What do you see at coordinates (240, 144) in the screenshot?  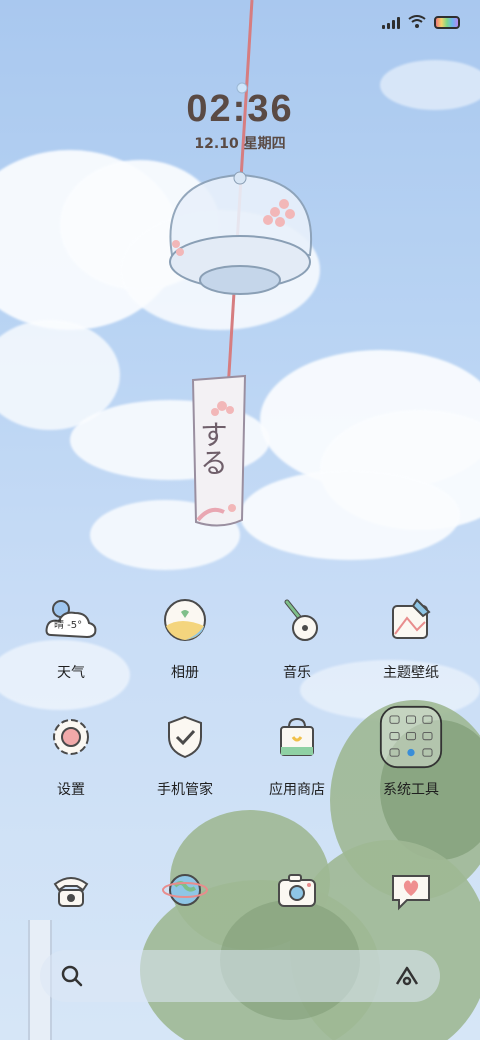 I see `clock-date: 12.10 星期四` at bounding box center [240, 144].